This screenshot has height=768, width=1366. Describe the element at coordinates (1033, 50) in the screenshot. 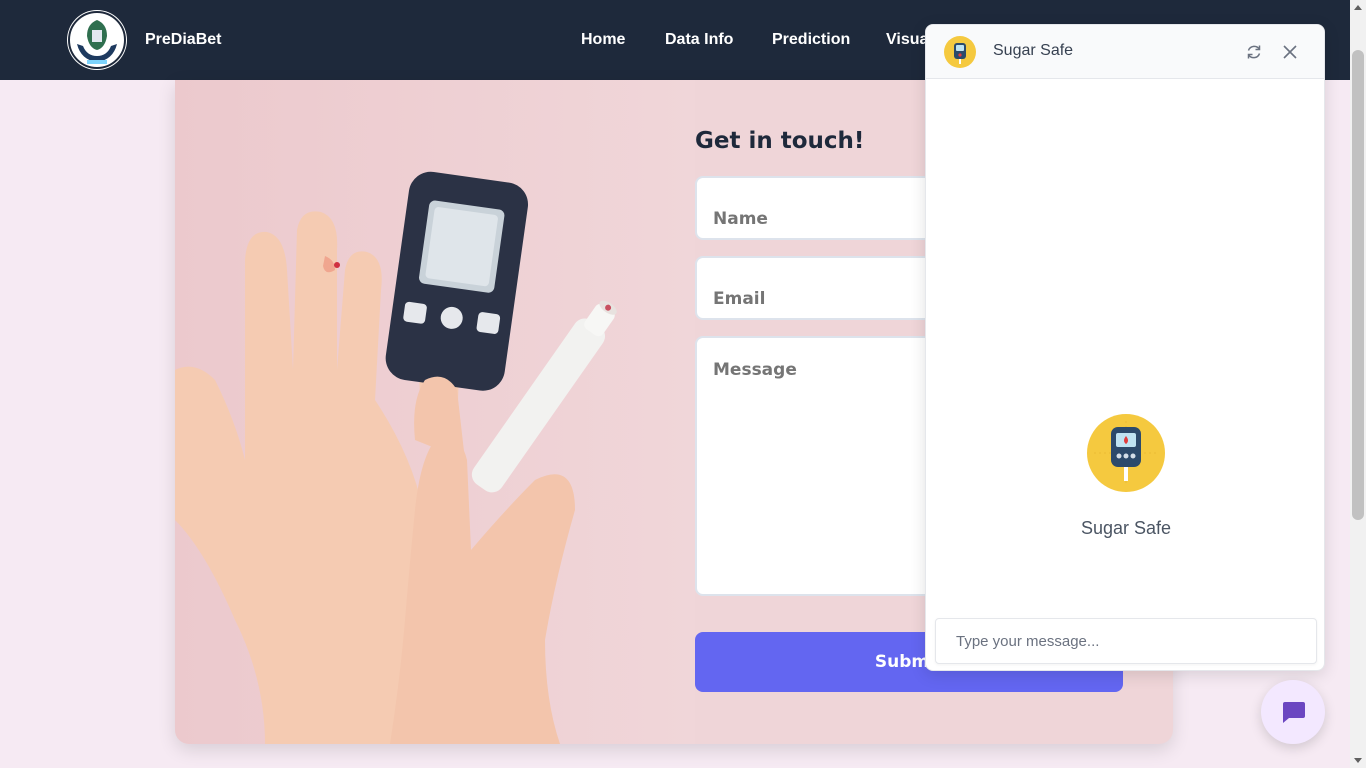

I see `chat-title: Sugar Safe` at that location.